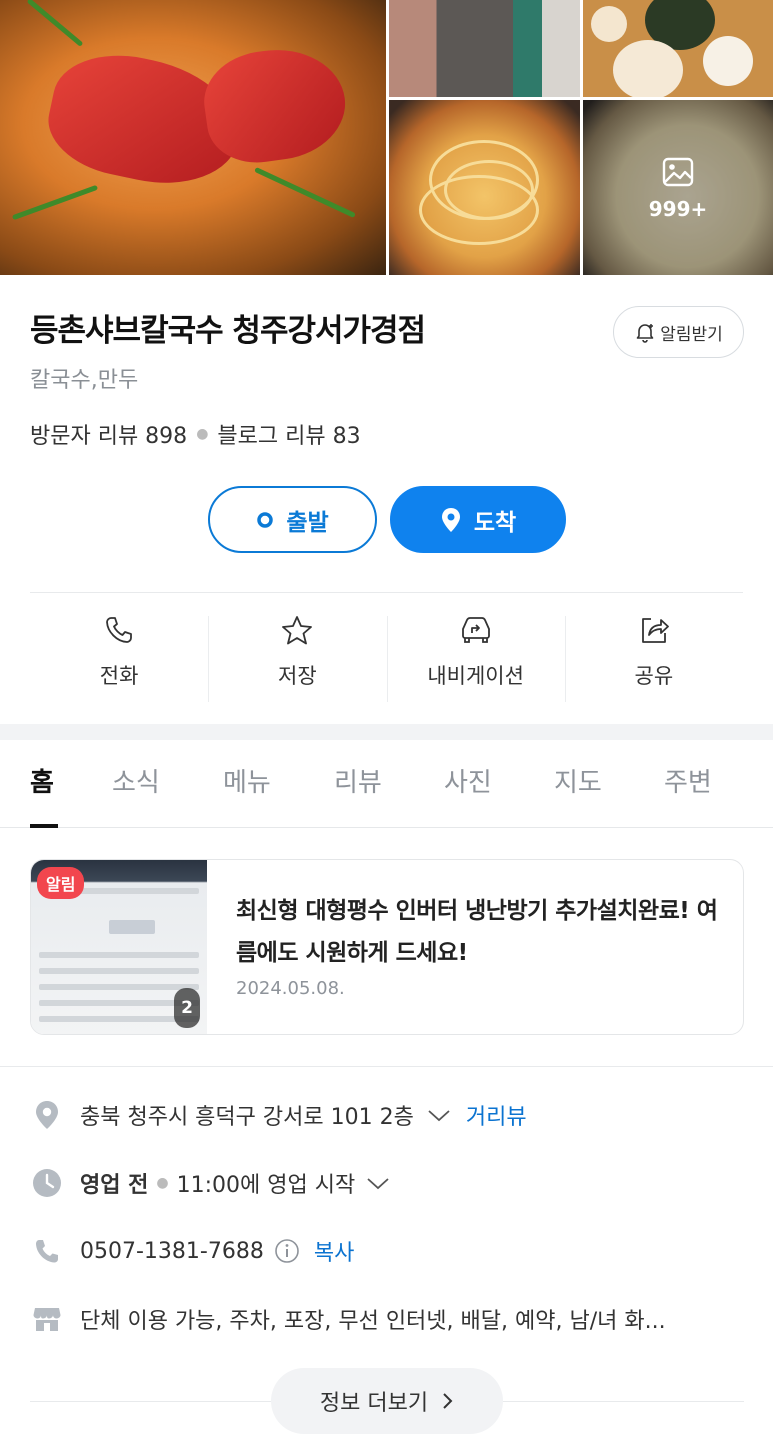  What do you see at coordinates (47, 1115) in the screenshot?
I see `location-icon` at bounding box center [47, 1115].